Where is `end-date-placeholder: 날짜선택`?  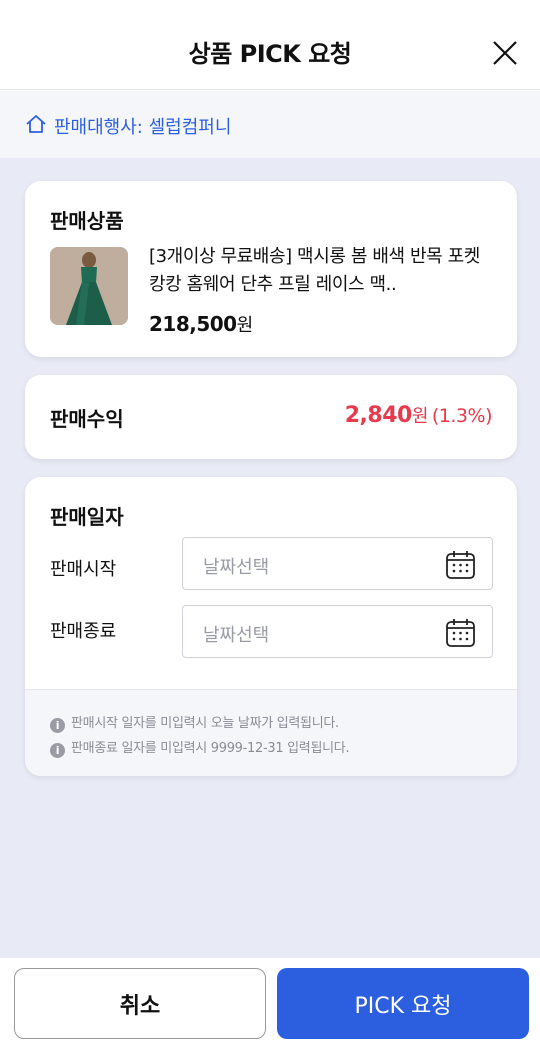
end-date-placeholder: 날짜선택 is located at coordinates (236, 635).